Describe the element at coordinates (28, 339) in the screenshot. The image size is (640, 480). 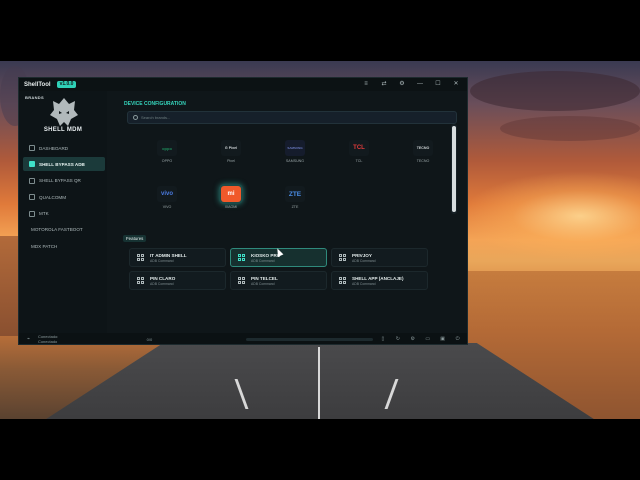
I see `connection-icon: ⌁` at that location.